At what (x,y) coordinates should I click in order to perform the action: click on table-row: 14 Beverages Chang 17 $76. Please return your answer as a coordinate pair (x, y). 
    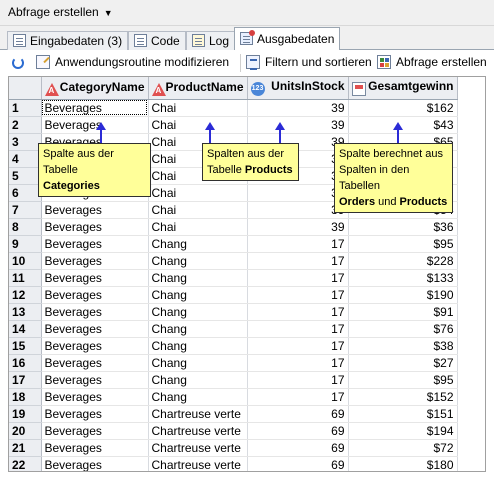
    Looking at the image, I should click on (233, 329).